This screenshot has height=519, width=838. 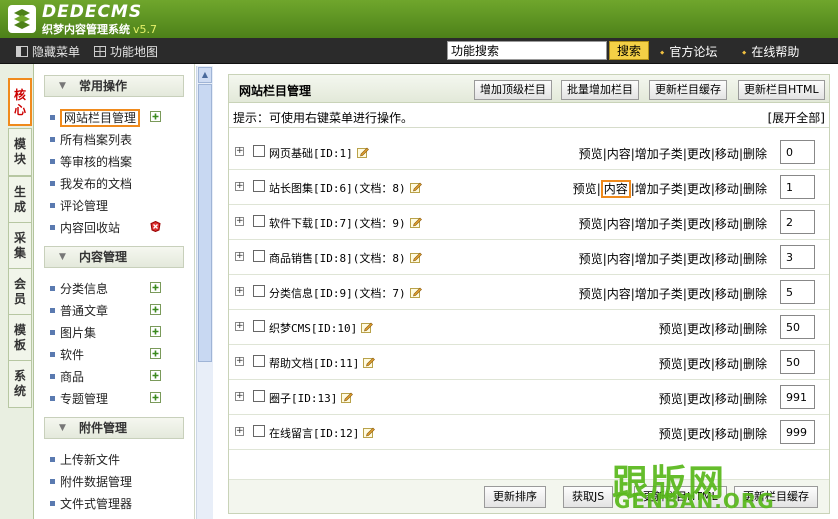 I want to click on function-map-button: 功能地图, so click(x=126, y=51).